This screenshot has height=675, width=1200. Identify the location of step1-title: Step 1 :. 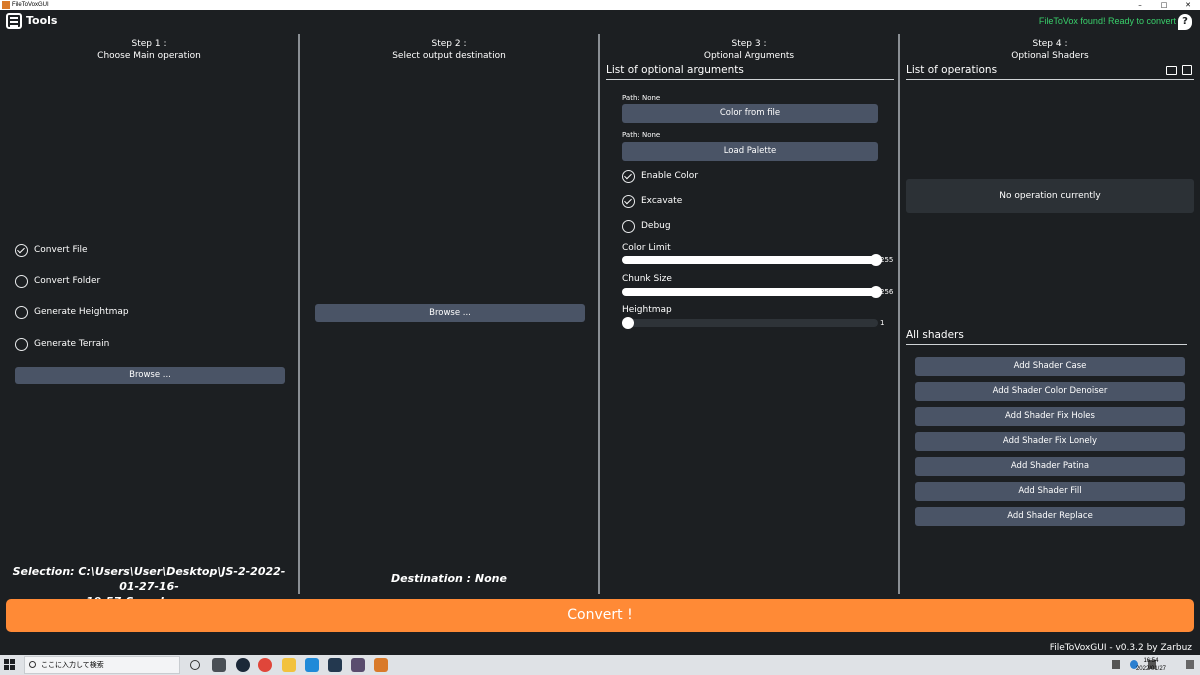
(149, 44).